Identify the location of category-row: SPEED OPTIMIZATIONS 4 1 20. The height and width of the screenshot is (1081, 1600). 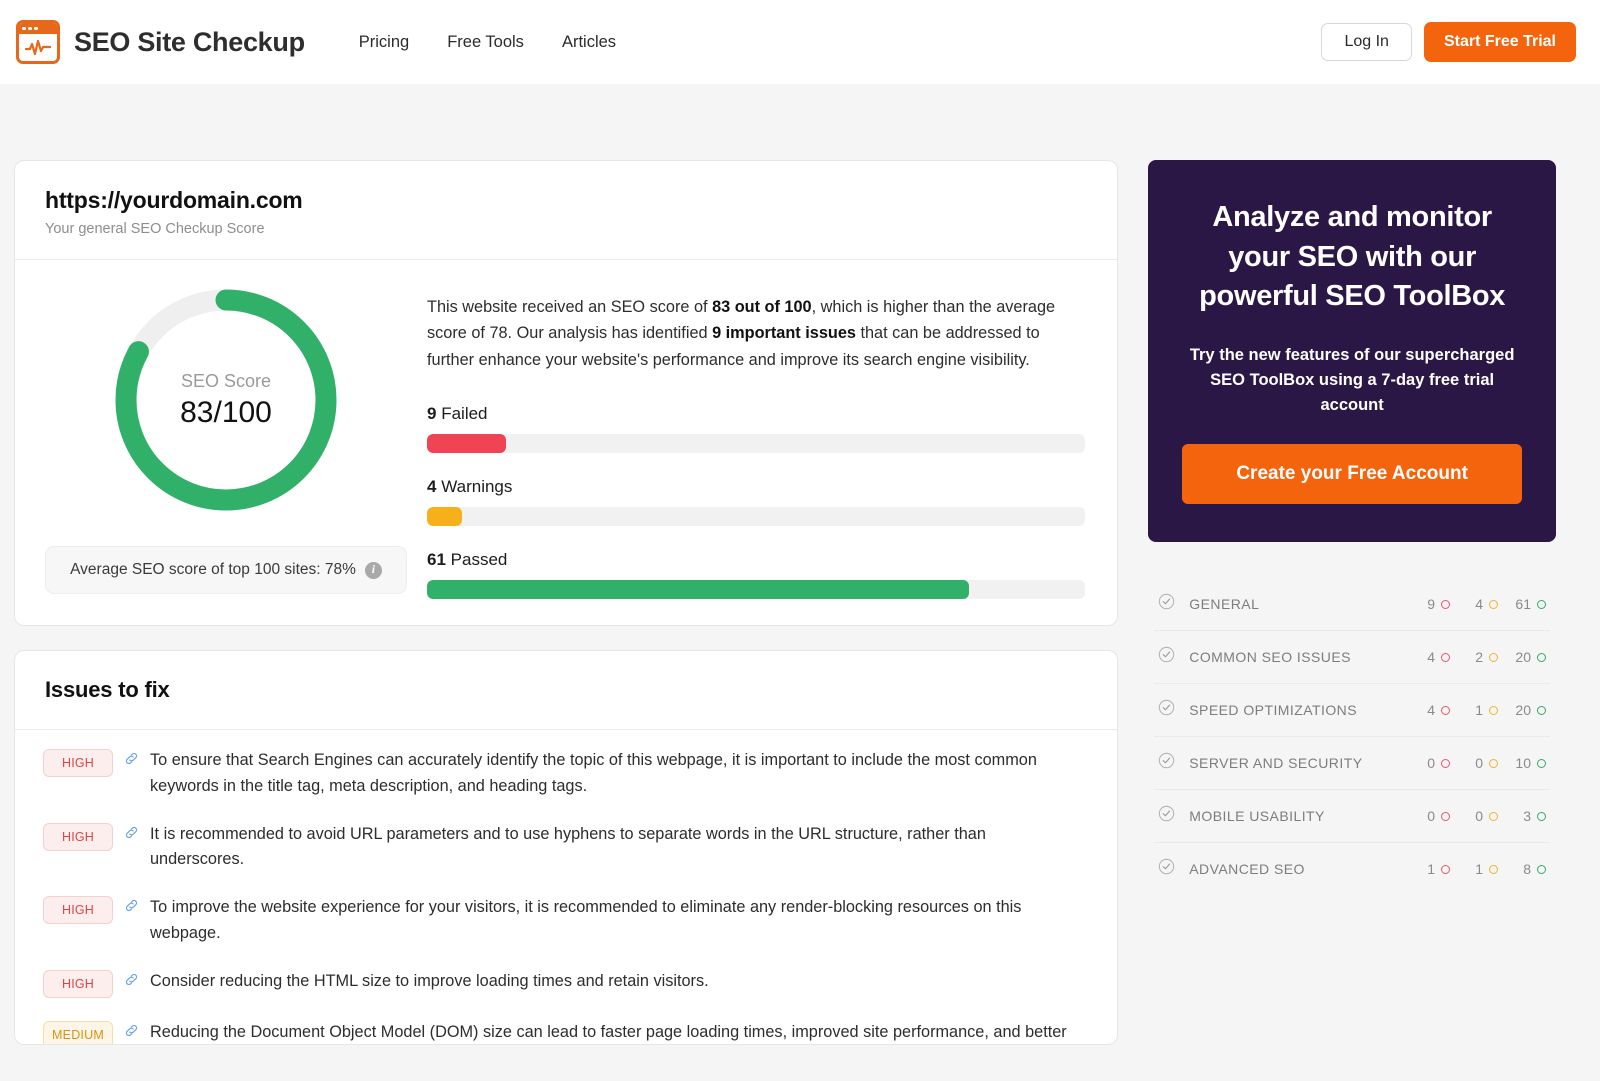
(1352, 711).